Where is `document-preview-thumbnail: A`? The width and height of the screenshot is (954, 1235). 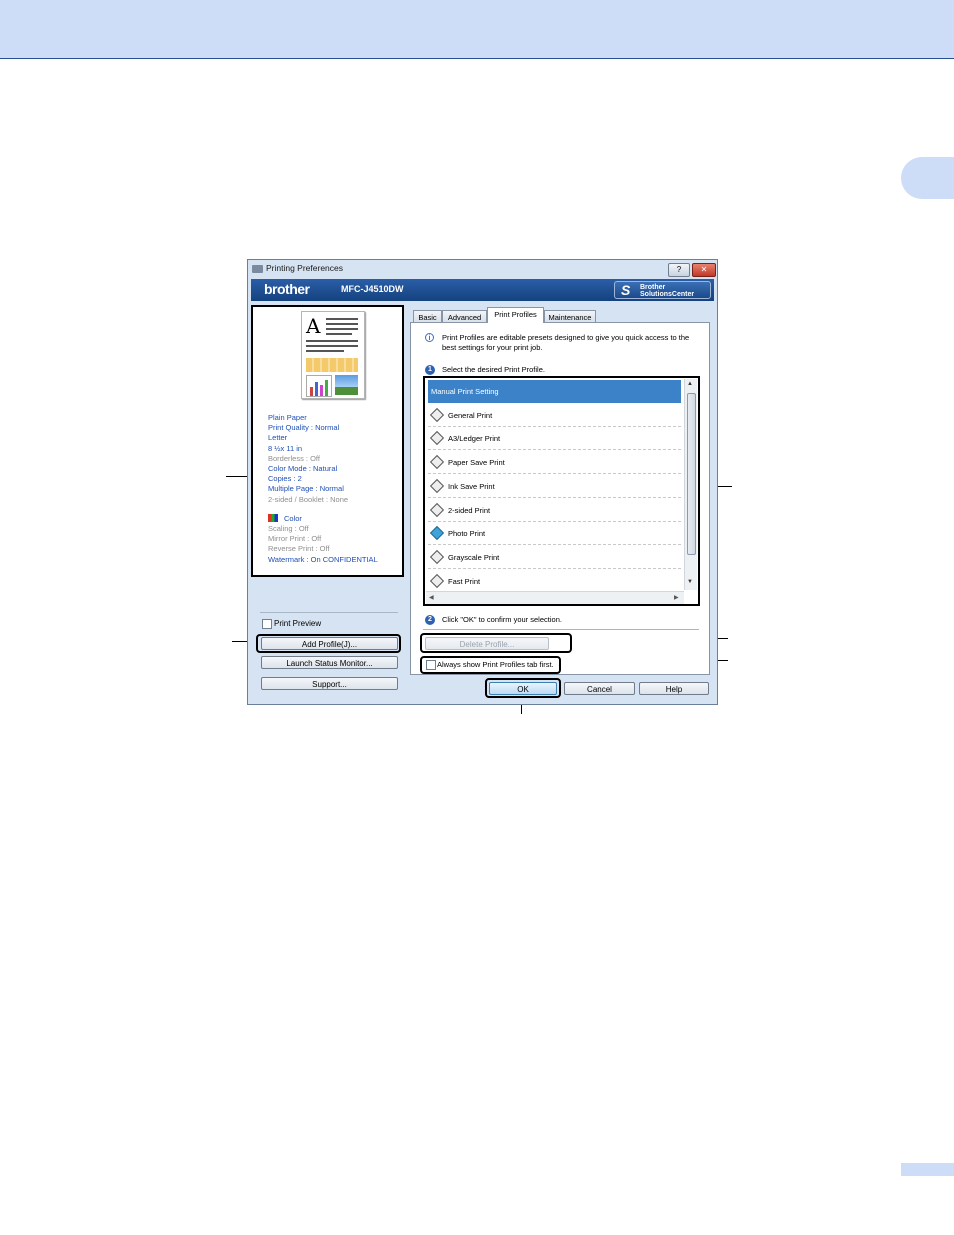 document-preview-thumbnail: A is located at coordinates (333, 355).